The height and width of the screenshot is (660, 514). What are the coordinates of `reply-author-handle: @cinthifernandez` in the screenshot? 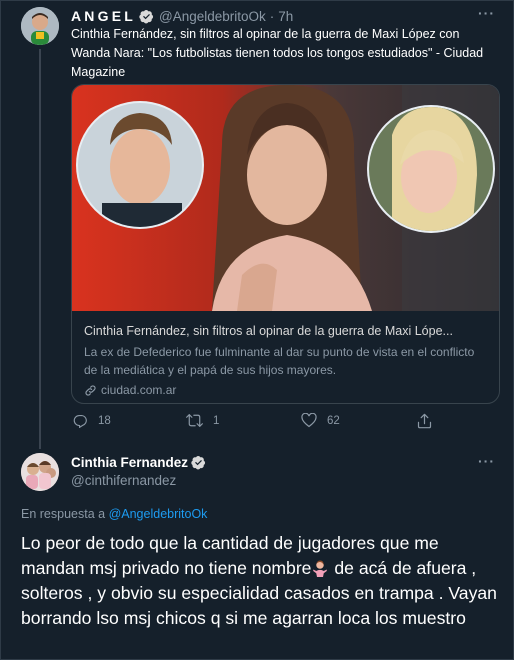 It's located at (123, 480).